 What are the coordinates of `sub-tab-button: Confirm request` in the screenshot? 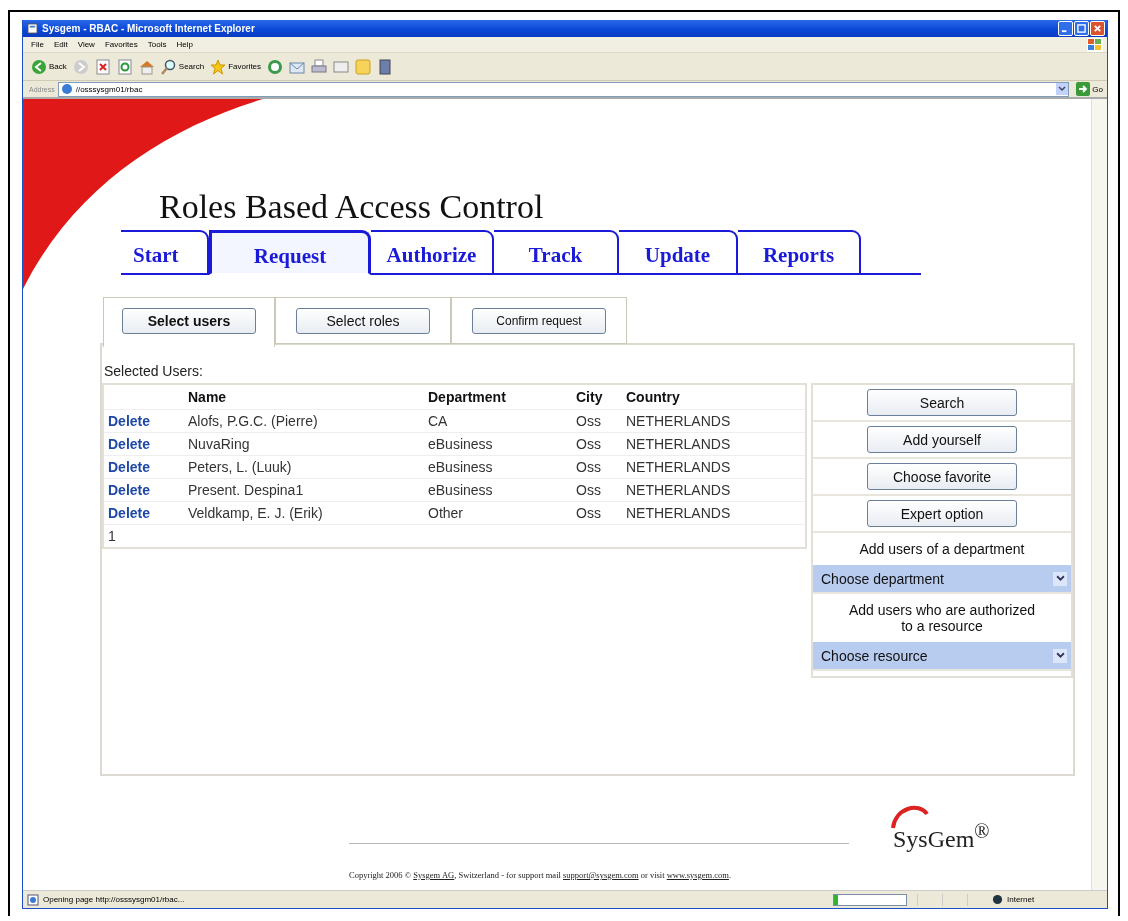 It's located at (539, 321).